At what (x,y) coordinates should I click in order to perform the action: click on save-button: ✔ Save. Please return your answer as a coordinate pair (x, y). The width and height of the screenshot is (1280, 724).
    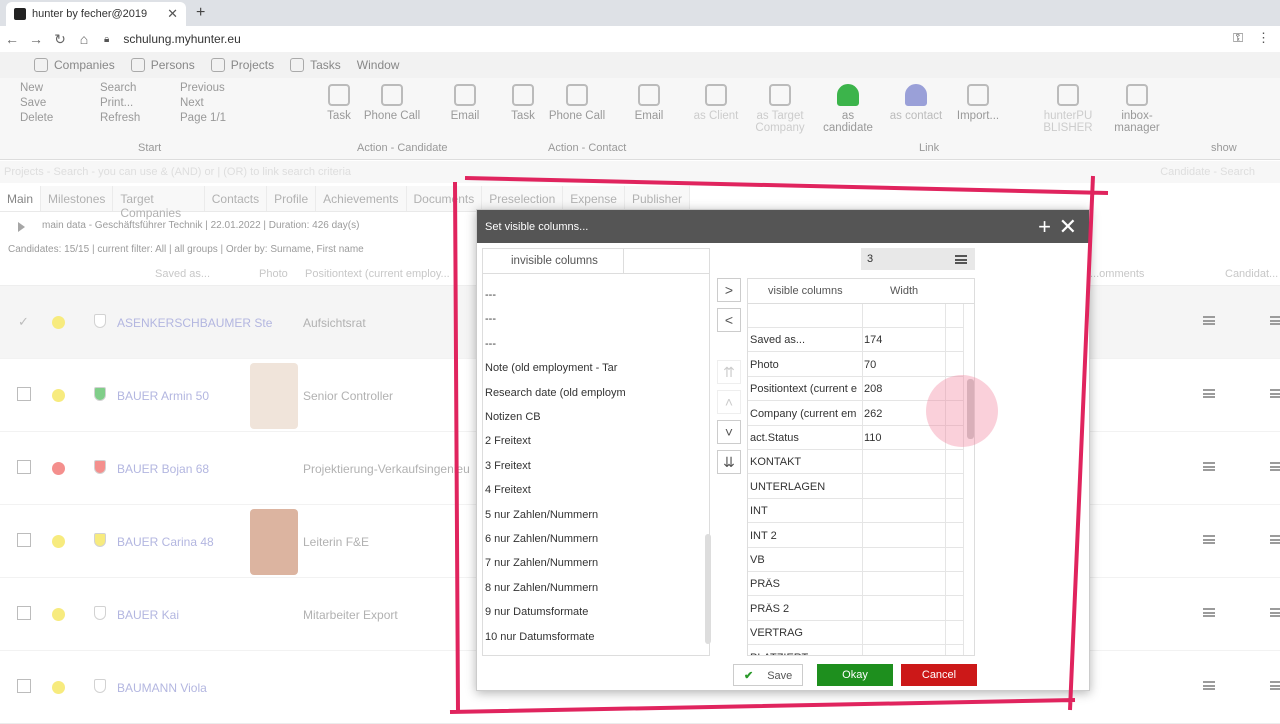
    Looking at the image, I should click on (768, 675).